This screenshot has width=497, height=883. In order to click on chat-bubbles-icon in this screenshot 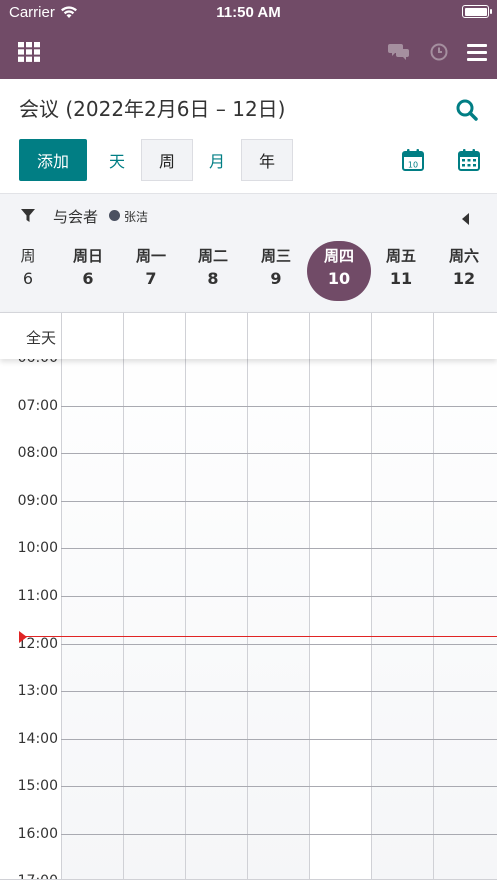, I will do `click(398, 52)`.